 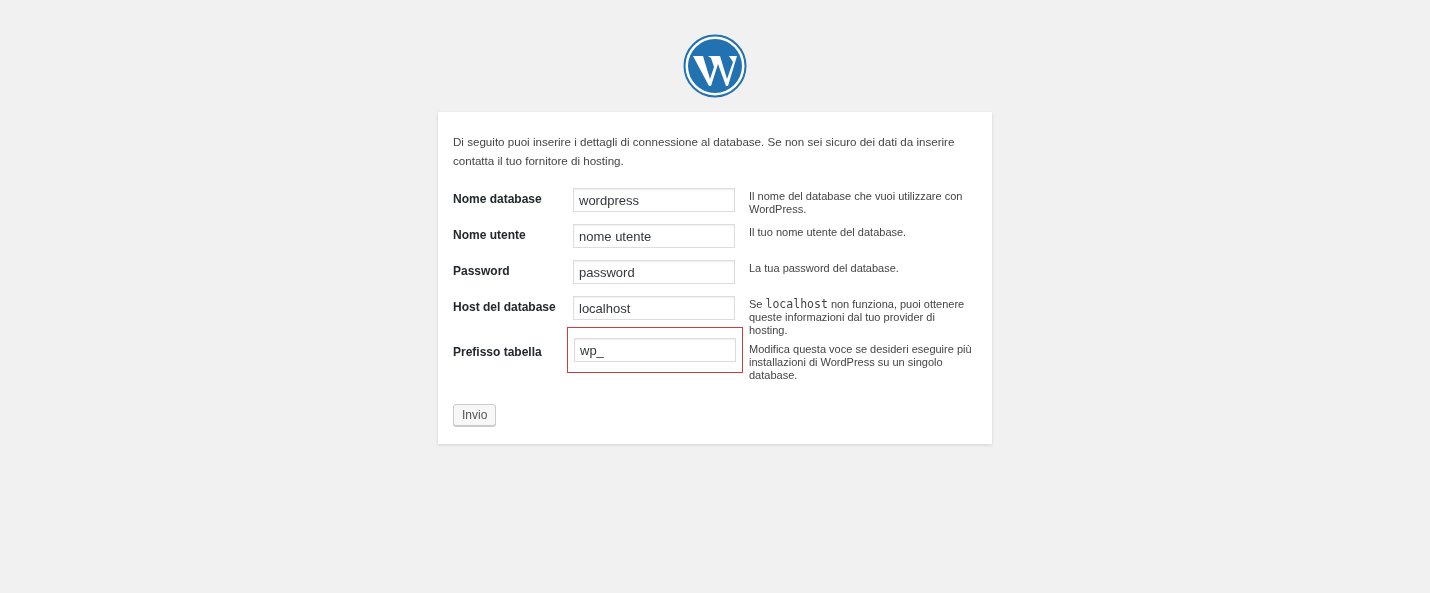 I want to click on field-label: Prefisso tabella, so click(x=498, y=351).